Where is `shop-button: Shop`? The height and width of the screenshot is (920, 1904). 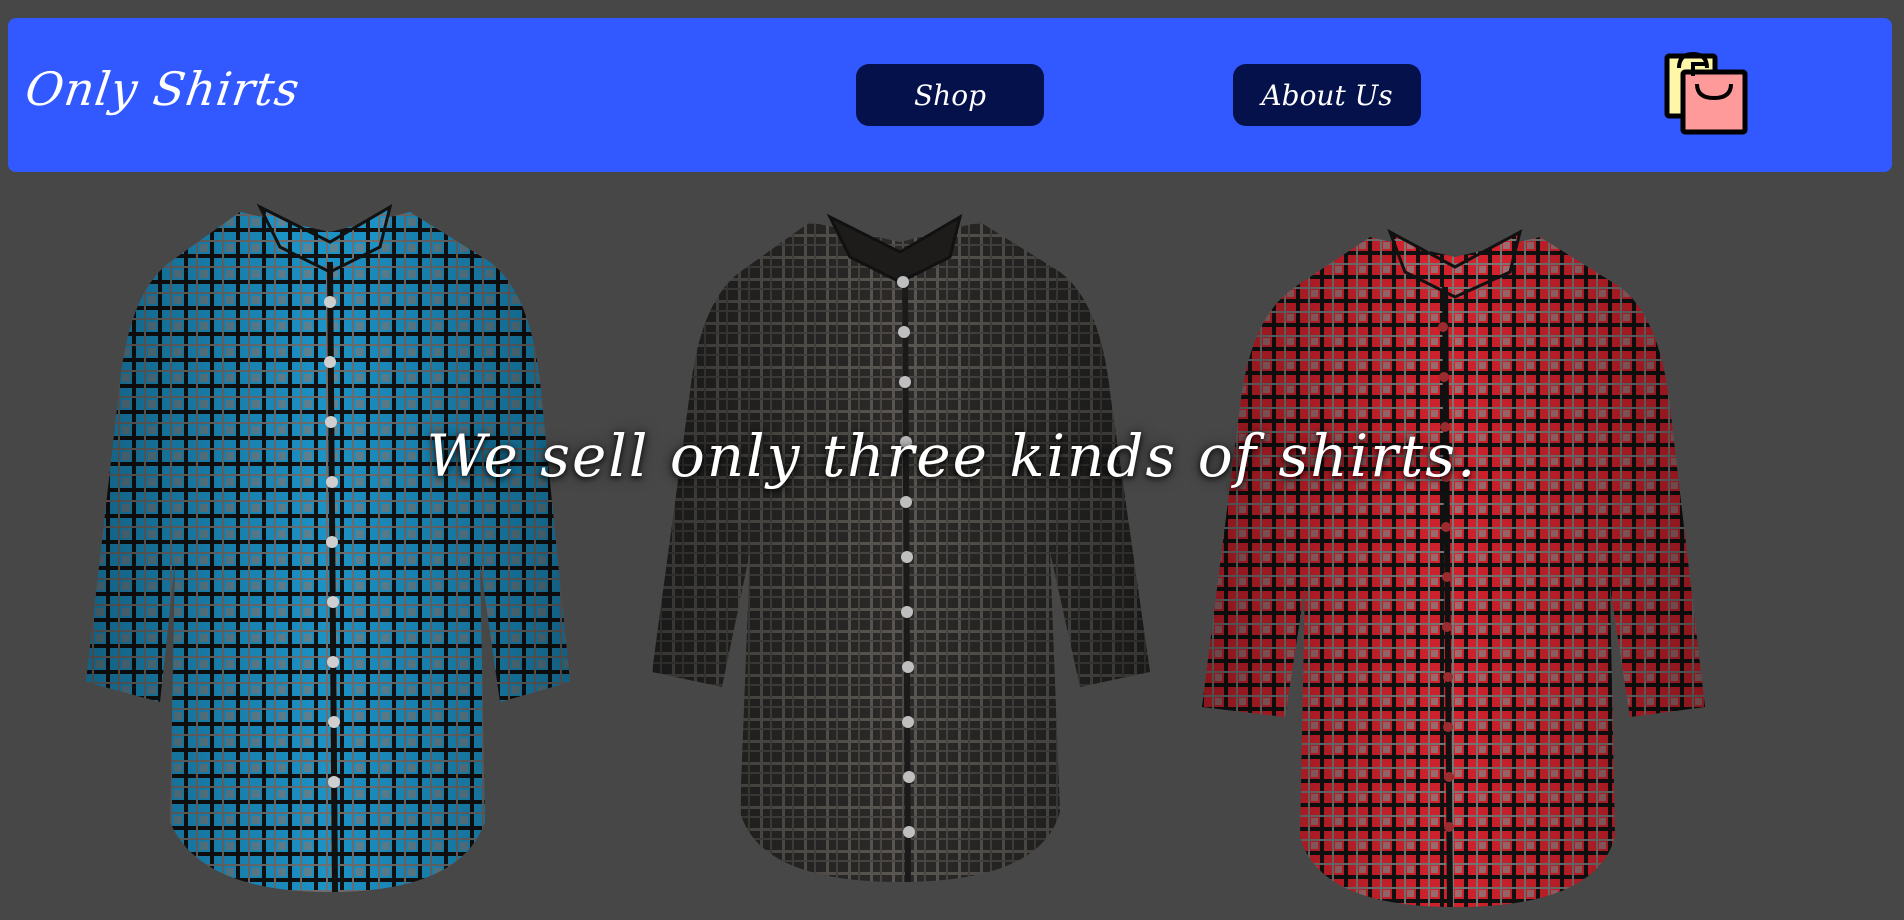
shop-button: Shop is located at coordinates (950, 95).